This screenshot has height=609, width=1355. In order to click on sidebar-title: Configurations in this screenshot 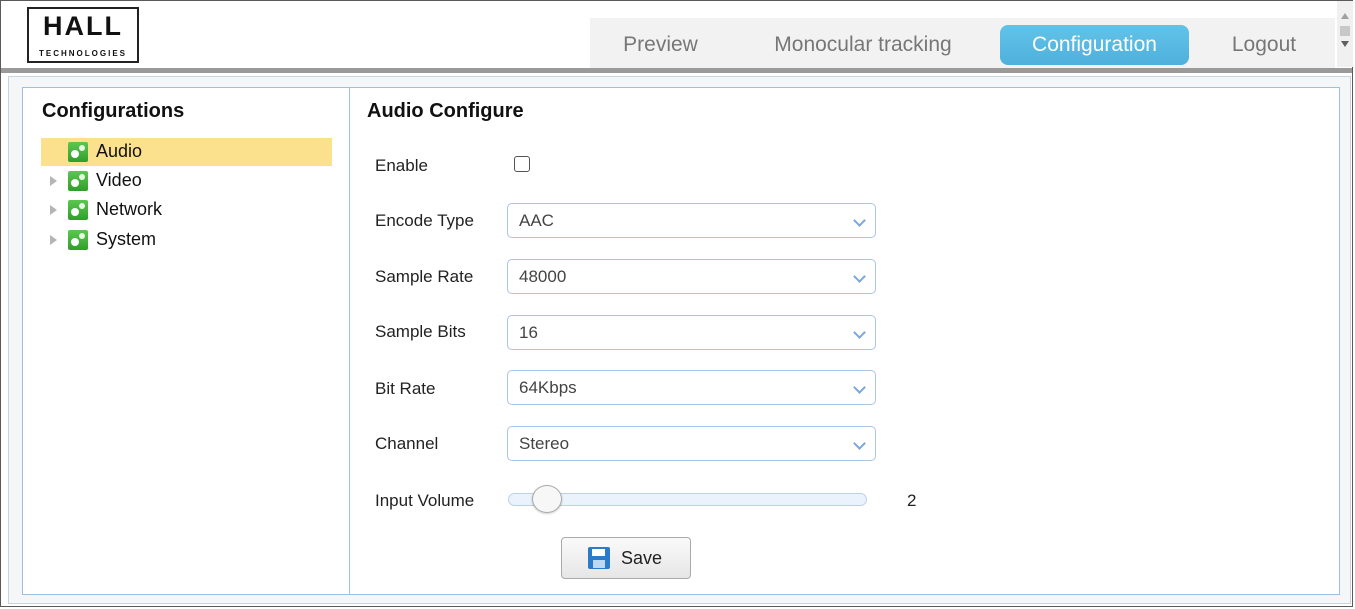, I will do `click(113, 111)`.